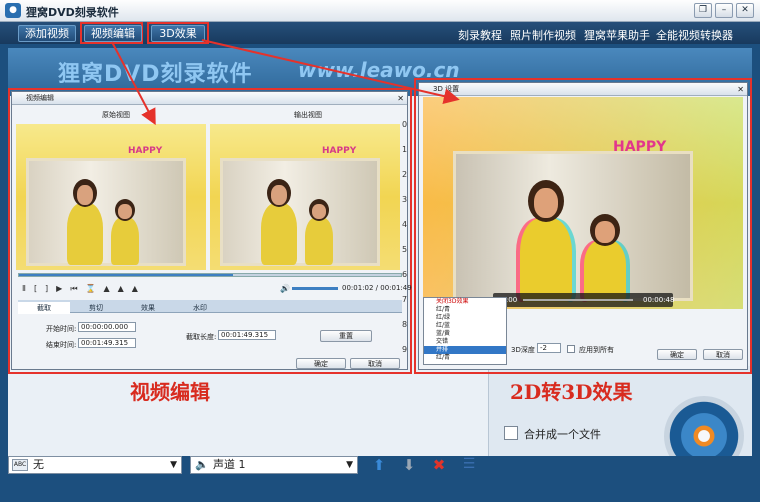 Image resolution: width=760 pixels, height=502 pixels. Describe the element at coordinates (95, 465) in the screenshot. I see `subtitle-dropdown: ABC 无 ▼` at that location.